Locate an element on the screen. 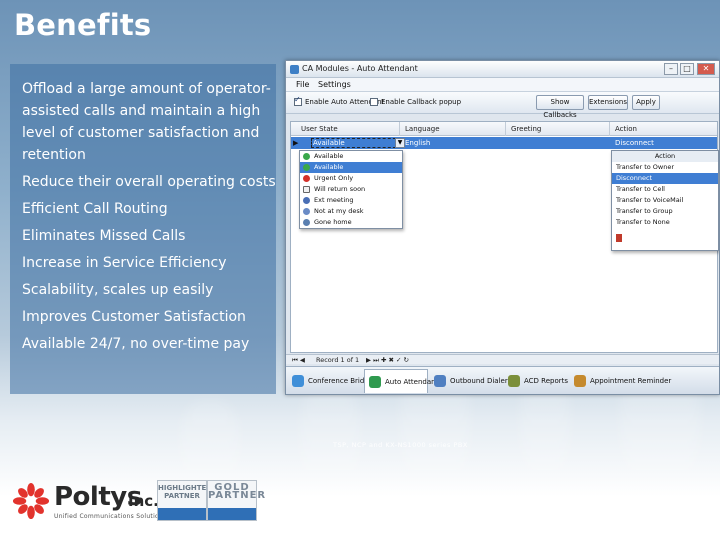 The image size is (720, 540). dropdown-item: Transfer to Owner is located at coordinates (665, 167).